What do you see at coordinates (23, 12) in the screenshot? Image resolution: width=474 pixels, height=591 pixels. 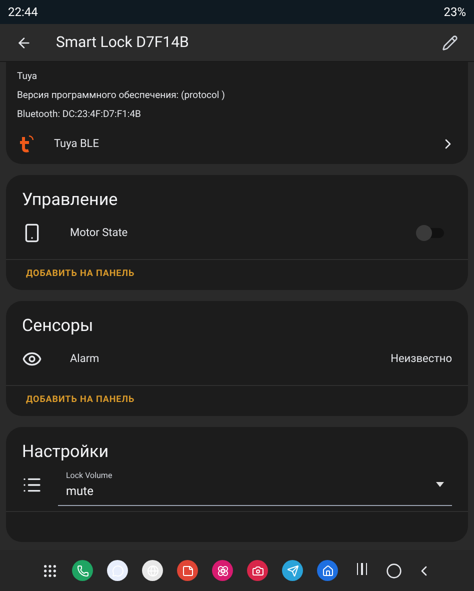 I see `status-time: 22:44` at bounding box center [23, 12].